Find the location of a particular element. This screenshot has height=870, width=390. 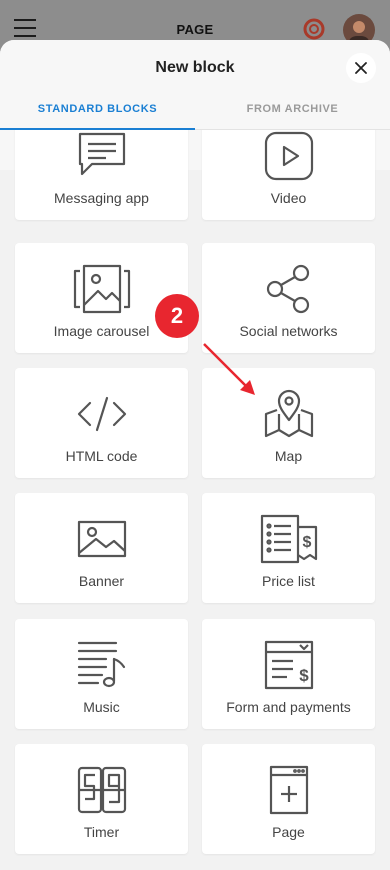

block-music: Music is located at coordinates (101, 674).